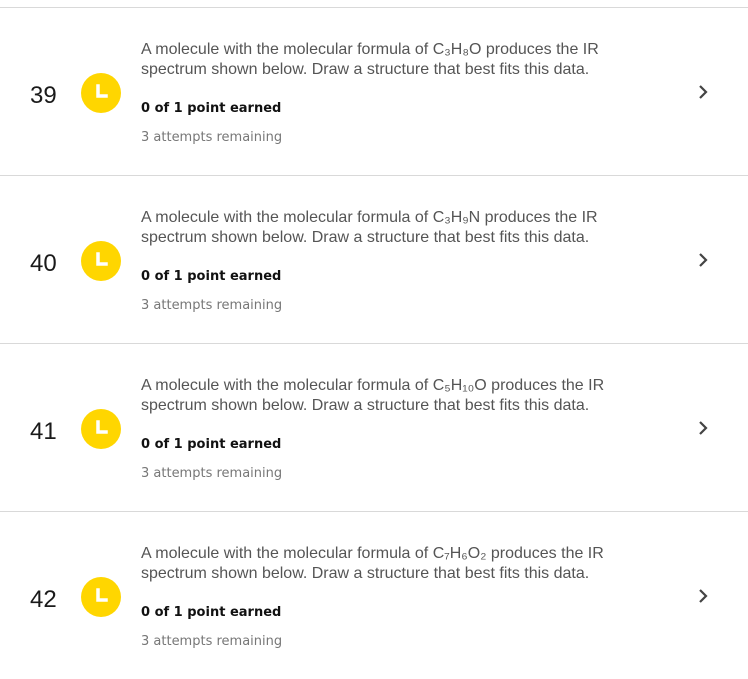 The image size is (748, 679). Describe the element at coordinates (43, 431) in the screenshot. I see `question-number: 41` at that location.